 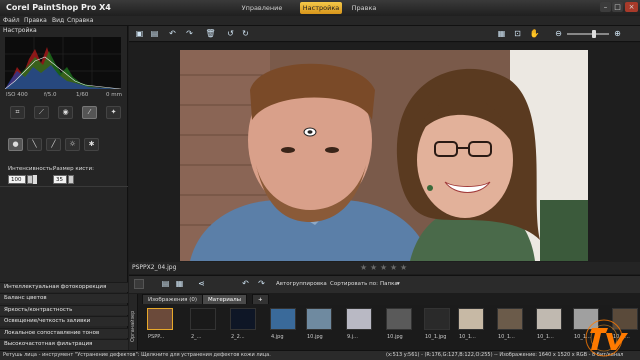 I want to click on thumbnail-label: 10_1.jpg, so click(x=436, y=337).